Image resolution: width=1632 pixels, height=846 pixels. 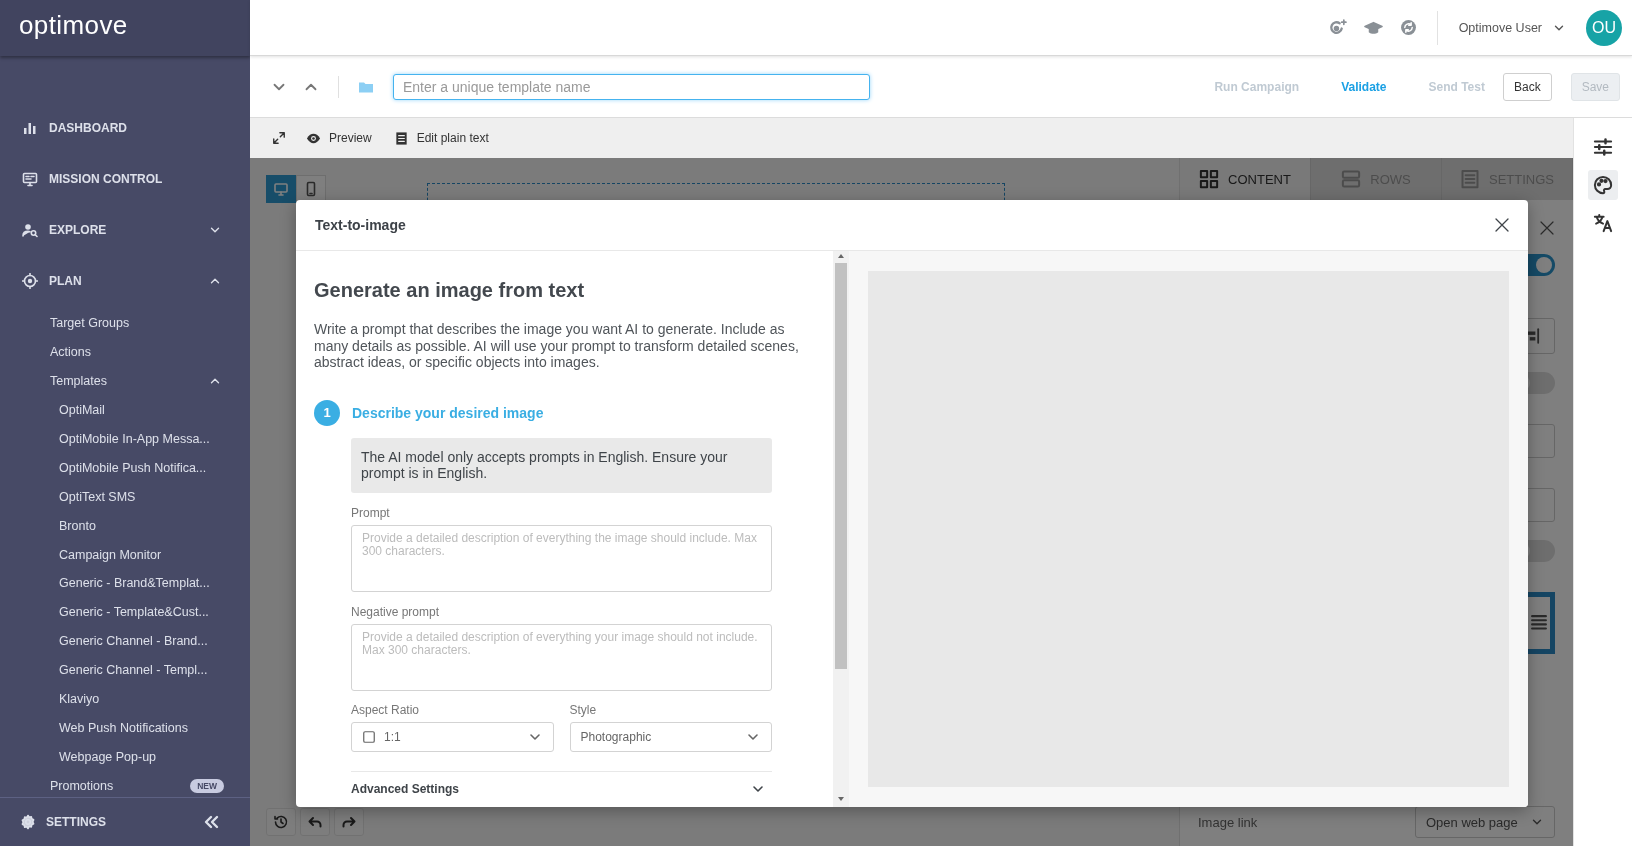 What do you see at coordinates (125, 757) in the screenshot?
I see `nav-item: Webpage Pop-up` at bounding box center [125, 757].